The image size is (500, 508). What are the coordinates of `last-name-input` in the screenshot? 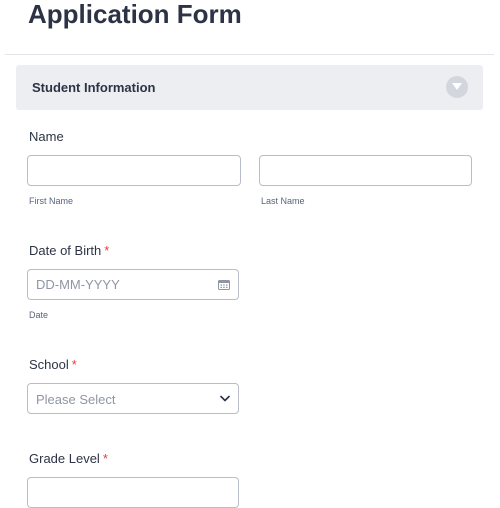 It's located at (365, 170).